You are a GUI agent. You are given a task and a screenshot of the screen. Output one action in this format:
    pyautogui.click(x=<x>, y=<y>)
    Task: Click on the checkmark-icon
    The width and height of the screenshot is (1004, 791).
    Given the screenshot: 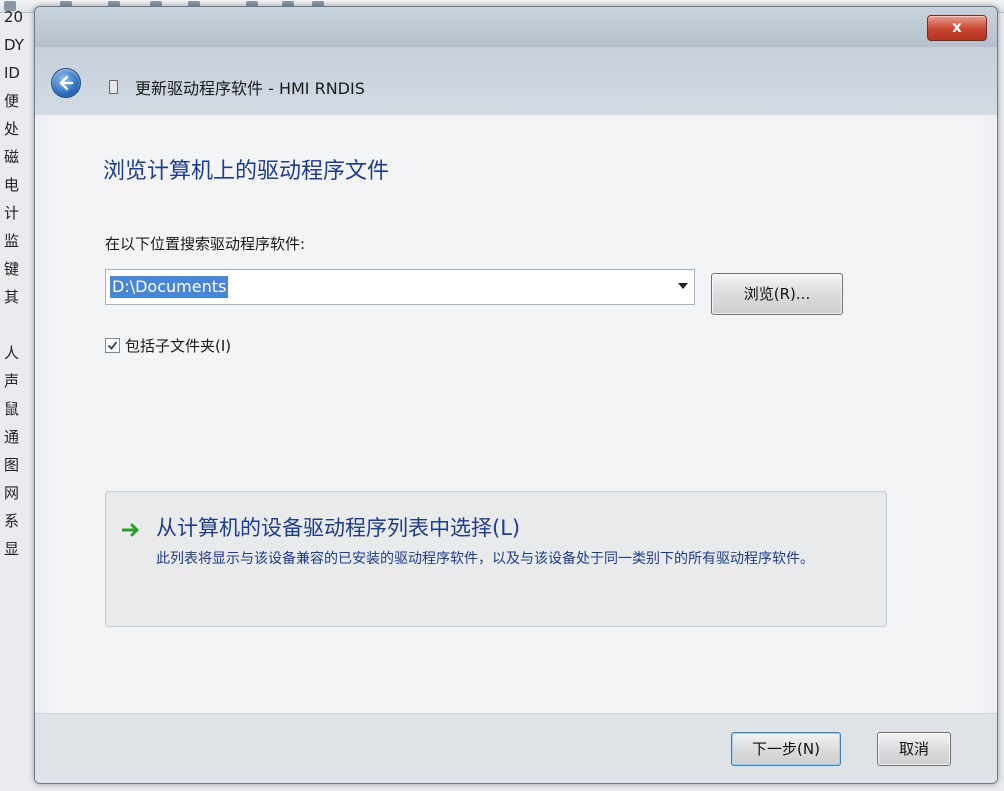 What is the action you would take?
    pyautogui.click(x=112, y=345)
    